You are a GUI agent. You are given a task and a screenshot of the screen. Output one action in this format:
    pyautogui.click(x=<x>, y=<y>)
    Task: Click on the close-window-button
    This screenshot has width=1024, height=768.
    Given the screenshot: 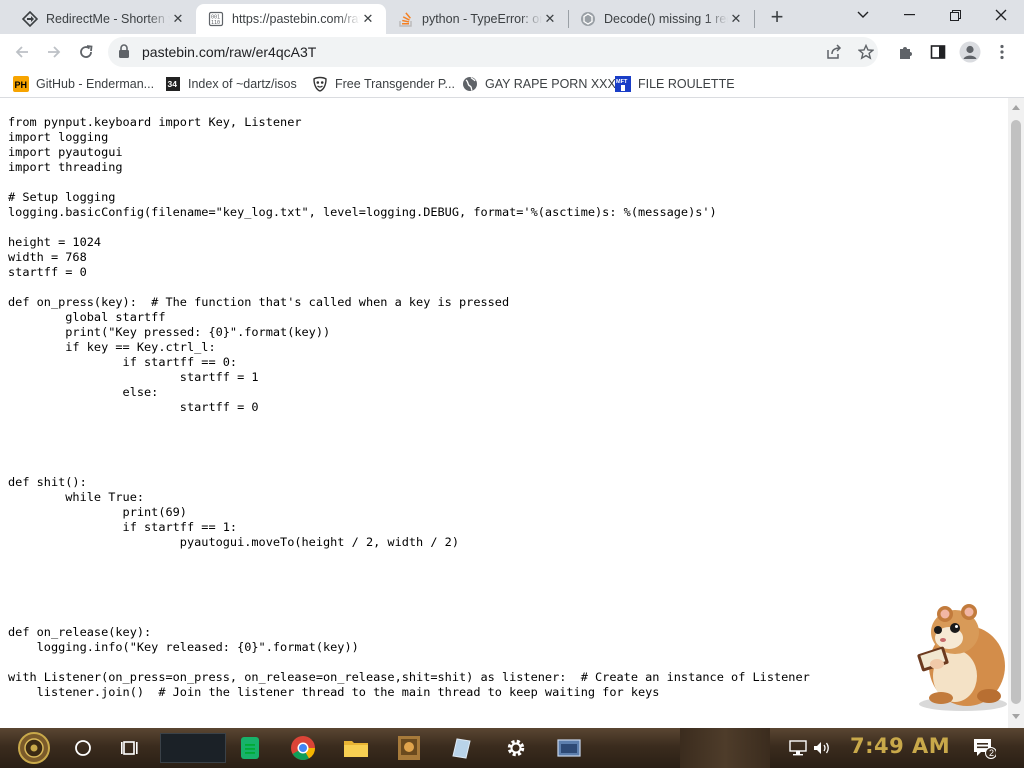 What is the action you would take?
    pyautogui.click(x=1001, y=15)
    